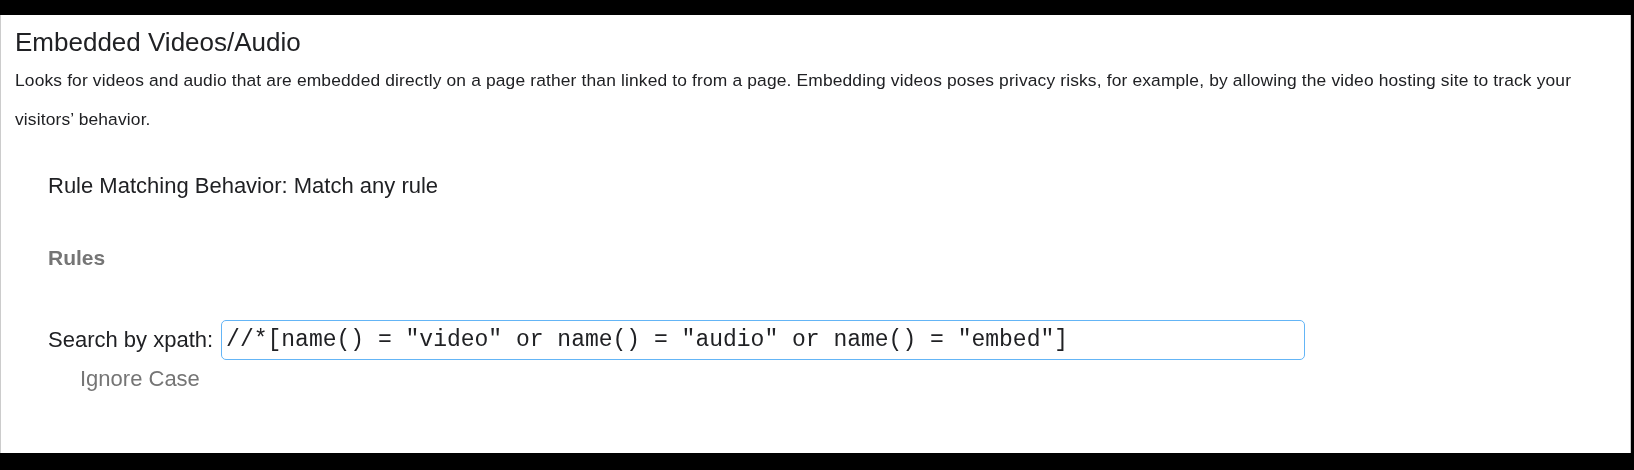  What do you see at coordinates (158, 42) in the screenshot?
I see `section-title: Embedded Videos/Audio` at bounding box center [158, 42].